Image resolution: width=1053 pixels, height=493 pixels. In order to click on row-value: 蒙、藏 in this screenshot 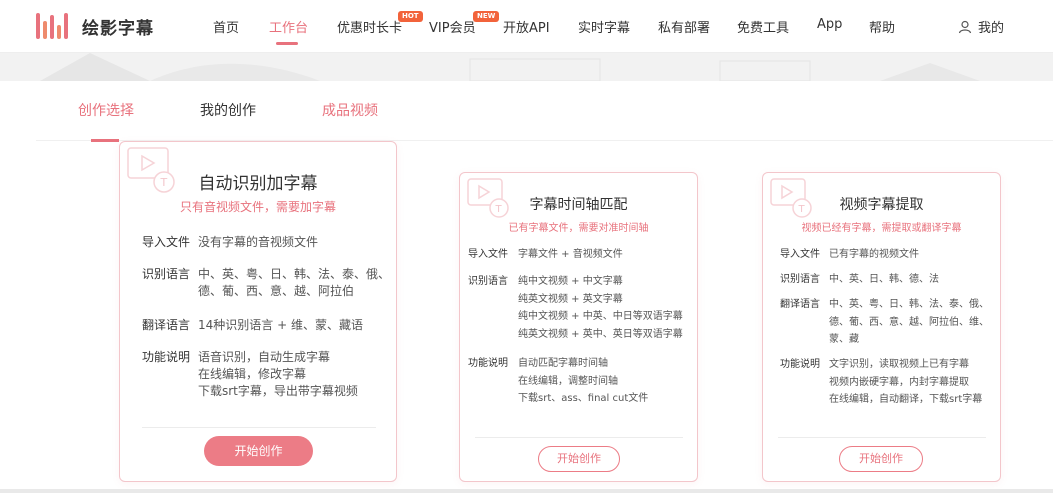, I will do `click(844, 339)`.